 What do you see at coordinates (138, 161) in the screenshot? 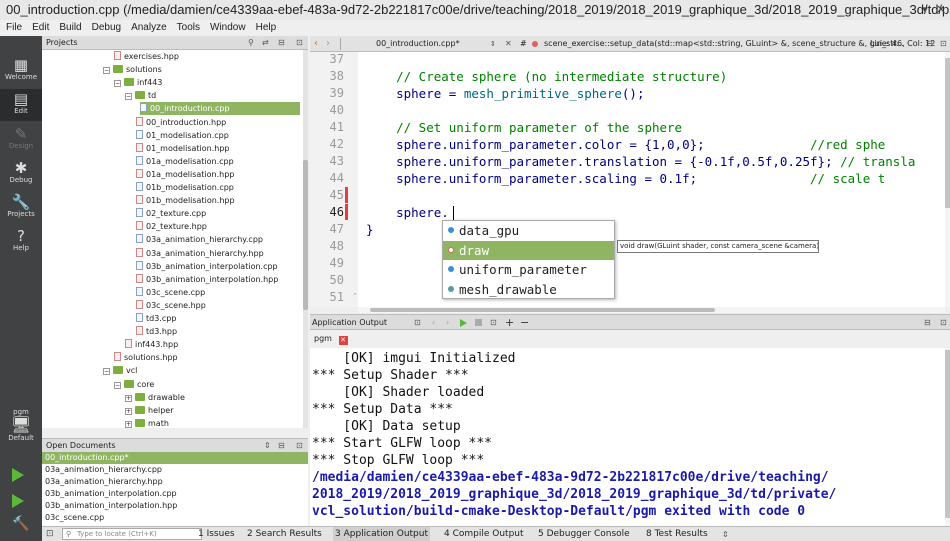
I see `tree-item: 01a_modelisation.cpp` at bounding box center [138, 161].